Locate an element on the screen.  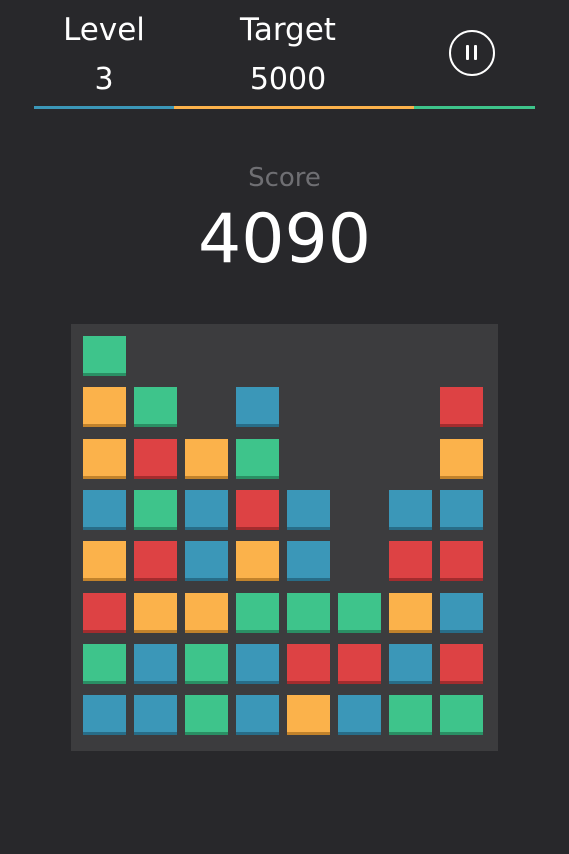
target-label: Target is located at coordinates (288, 30).